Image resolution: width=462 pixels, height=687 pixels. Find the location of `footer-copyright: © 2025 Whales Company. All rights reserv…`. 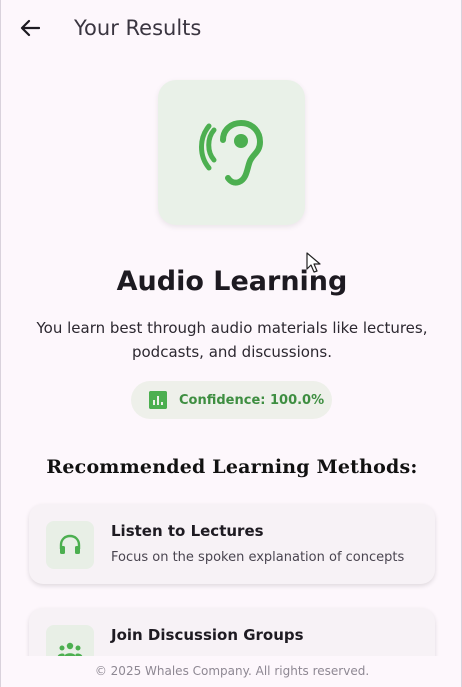

footer-copyright: © 2025 Whales Company. All rights reserv… is located at coordinates (232, 671).